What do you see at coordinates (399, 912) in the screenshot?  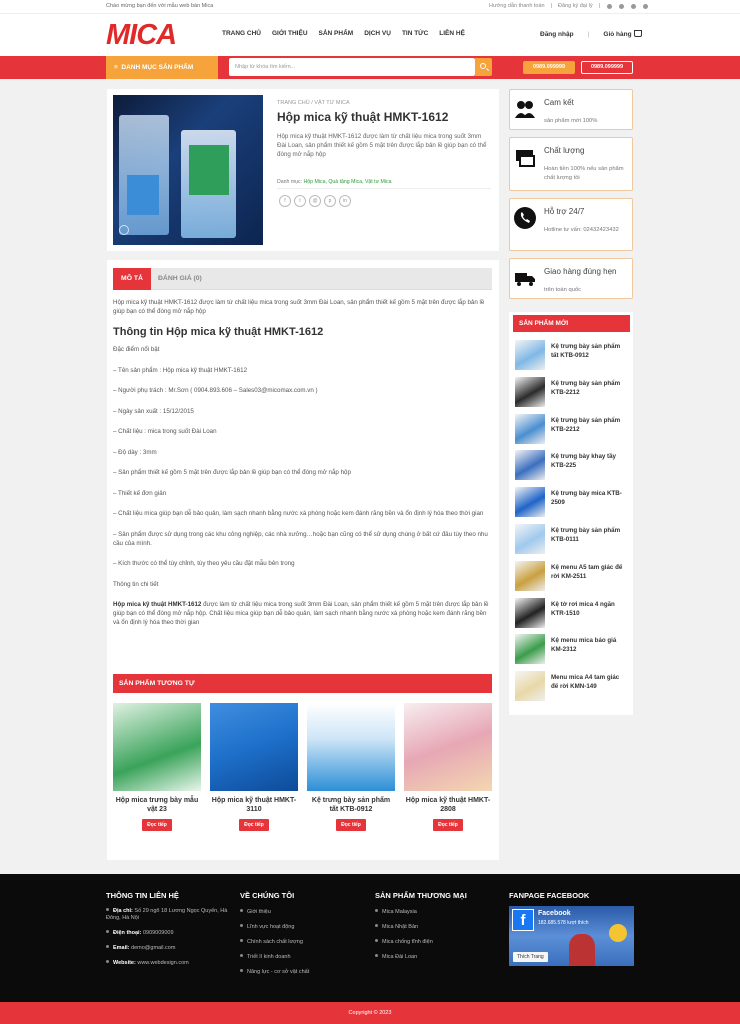 I see `footer-link: Mica Malaysia` at bounding box center [399, 912].